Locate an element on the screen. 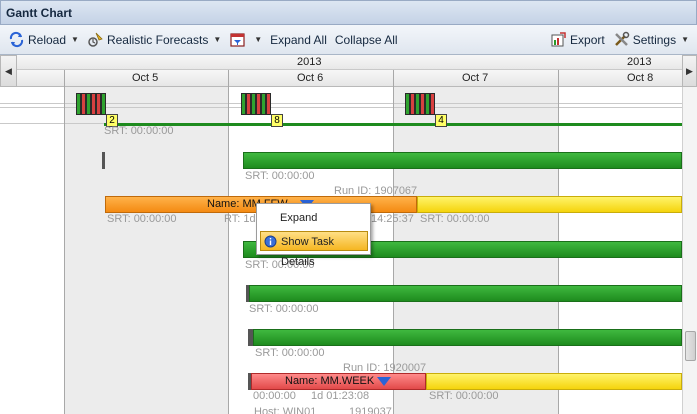 Image resolution: width=697 pixels, height=414 pixels. vertical-scrollbar is located at coordinates (689, 250).